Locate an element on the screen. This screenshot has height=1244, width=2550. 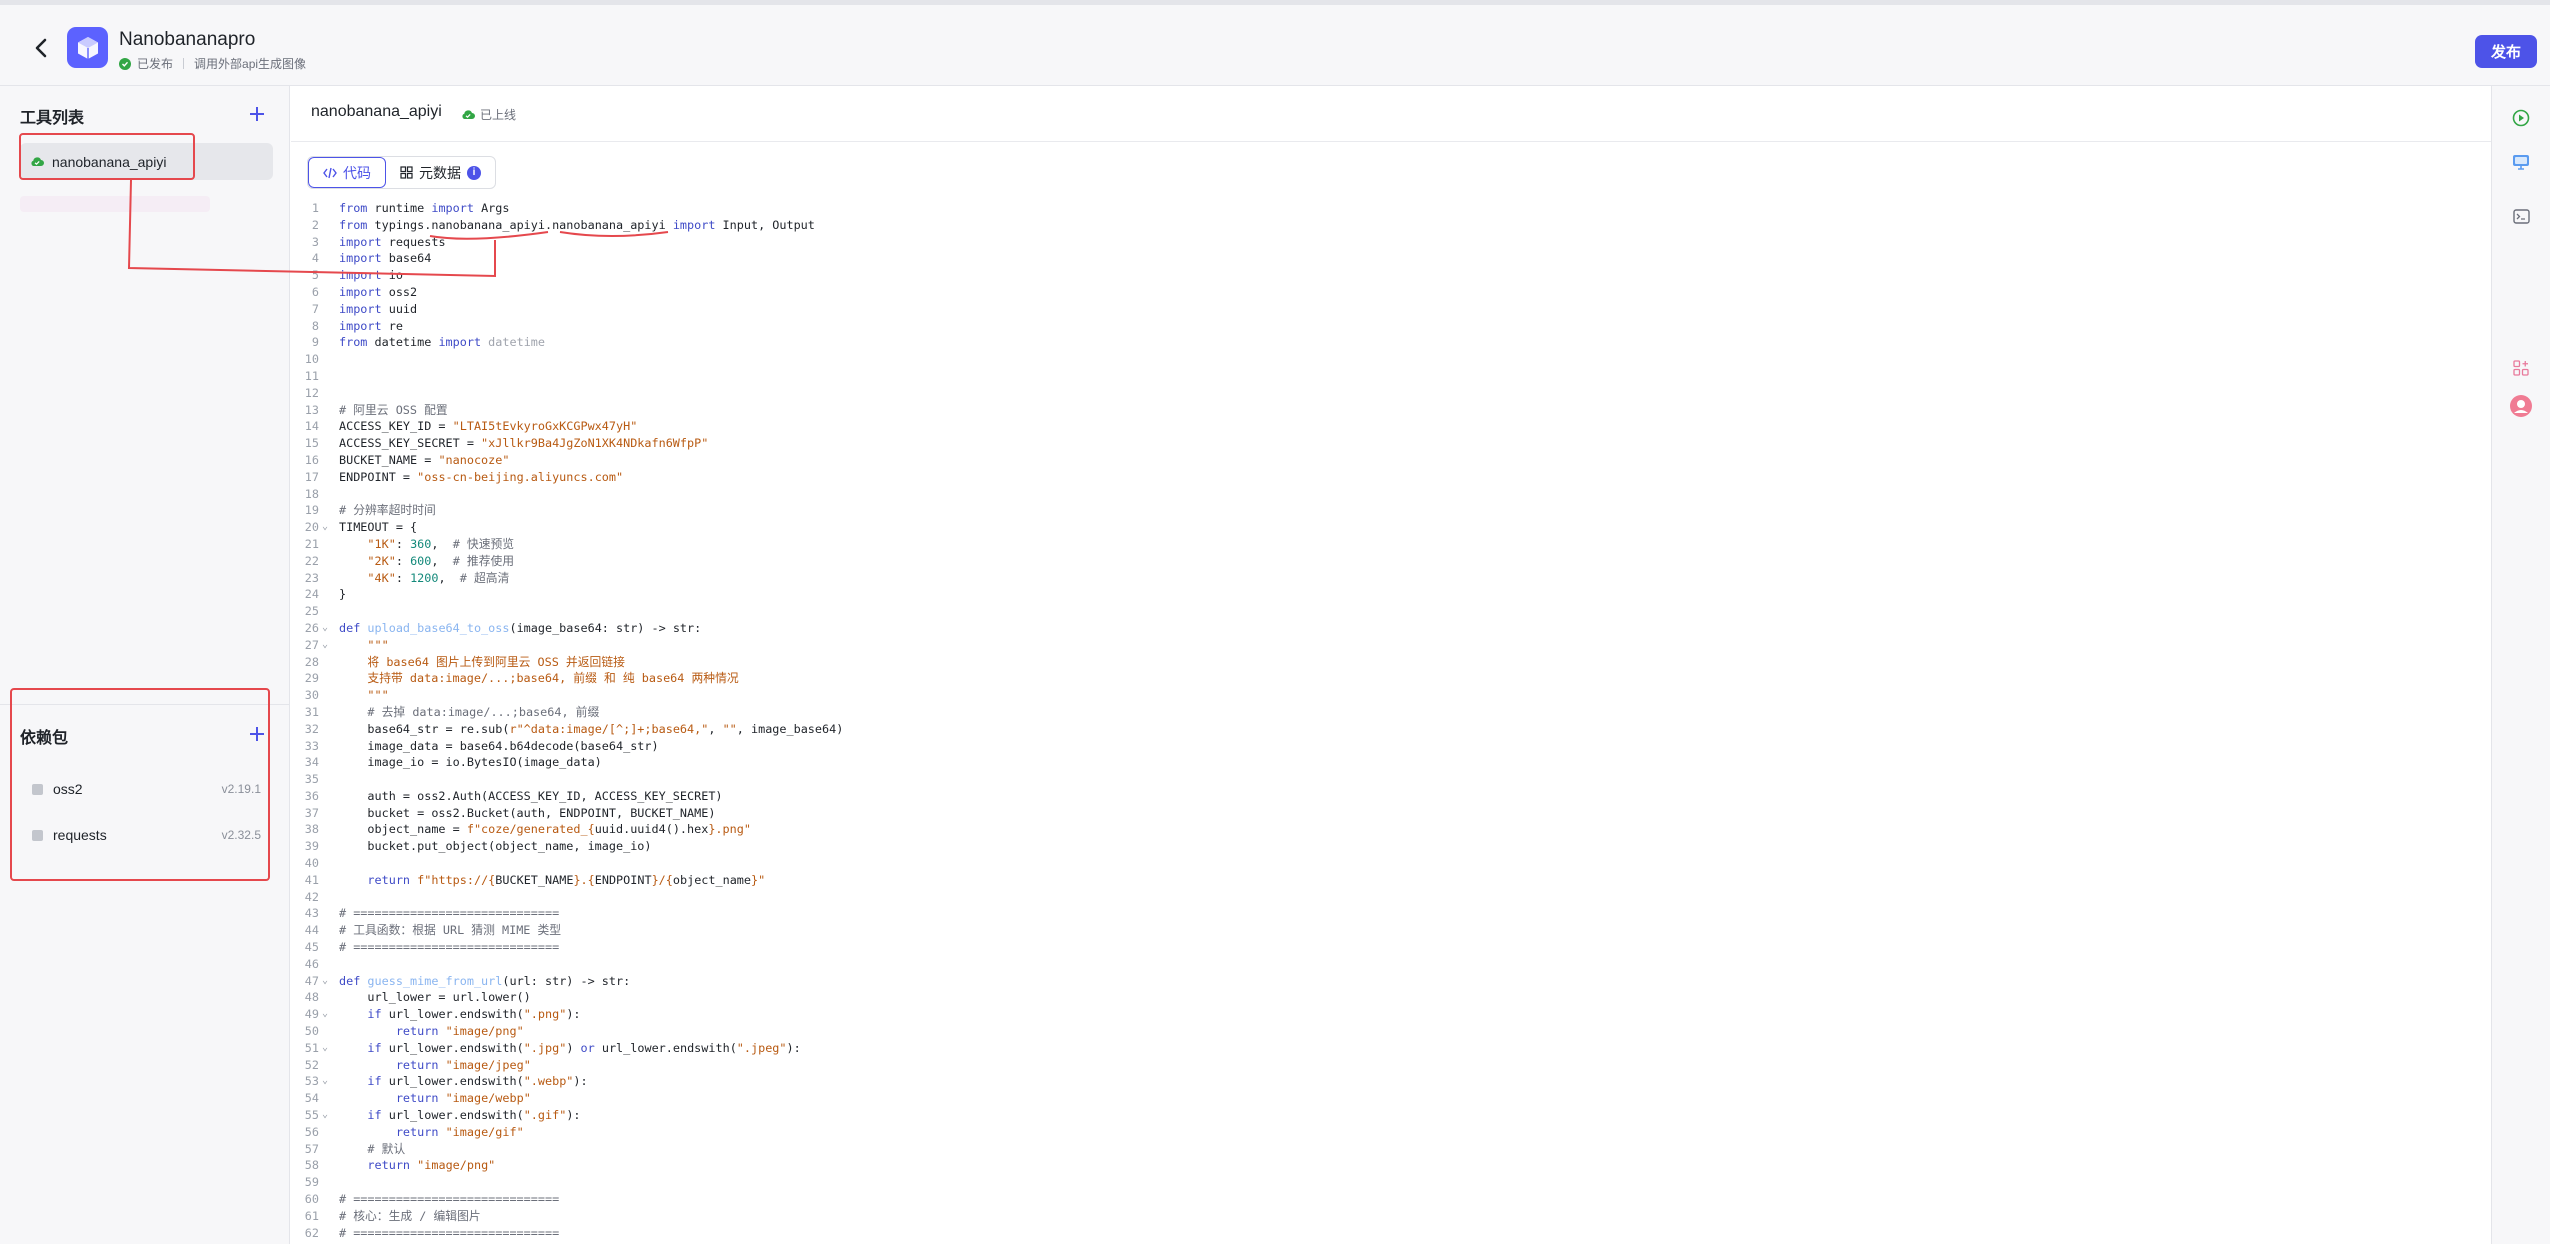
published-status: 已发布 is located at coordinates (155, 64).